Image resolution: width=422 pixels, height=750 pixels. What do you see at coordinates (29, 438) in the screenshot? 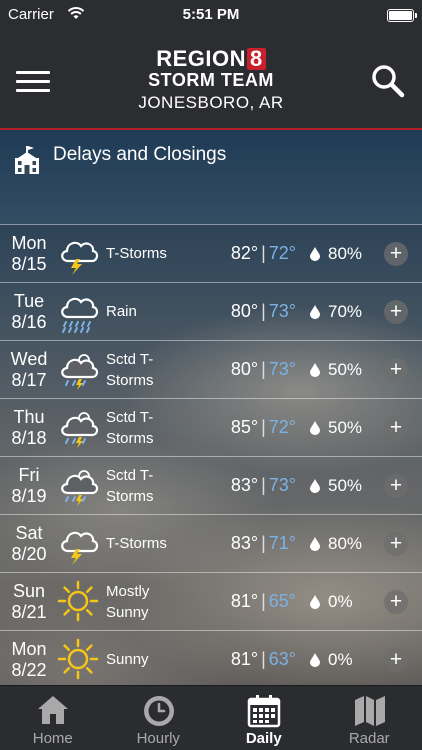
I see `forecast-date: 8/18` at bounding box center [29, 438].